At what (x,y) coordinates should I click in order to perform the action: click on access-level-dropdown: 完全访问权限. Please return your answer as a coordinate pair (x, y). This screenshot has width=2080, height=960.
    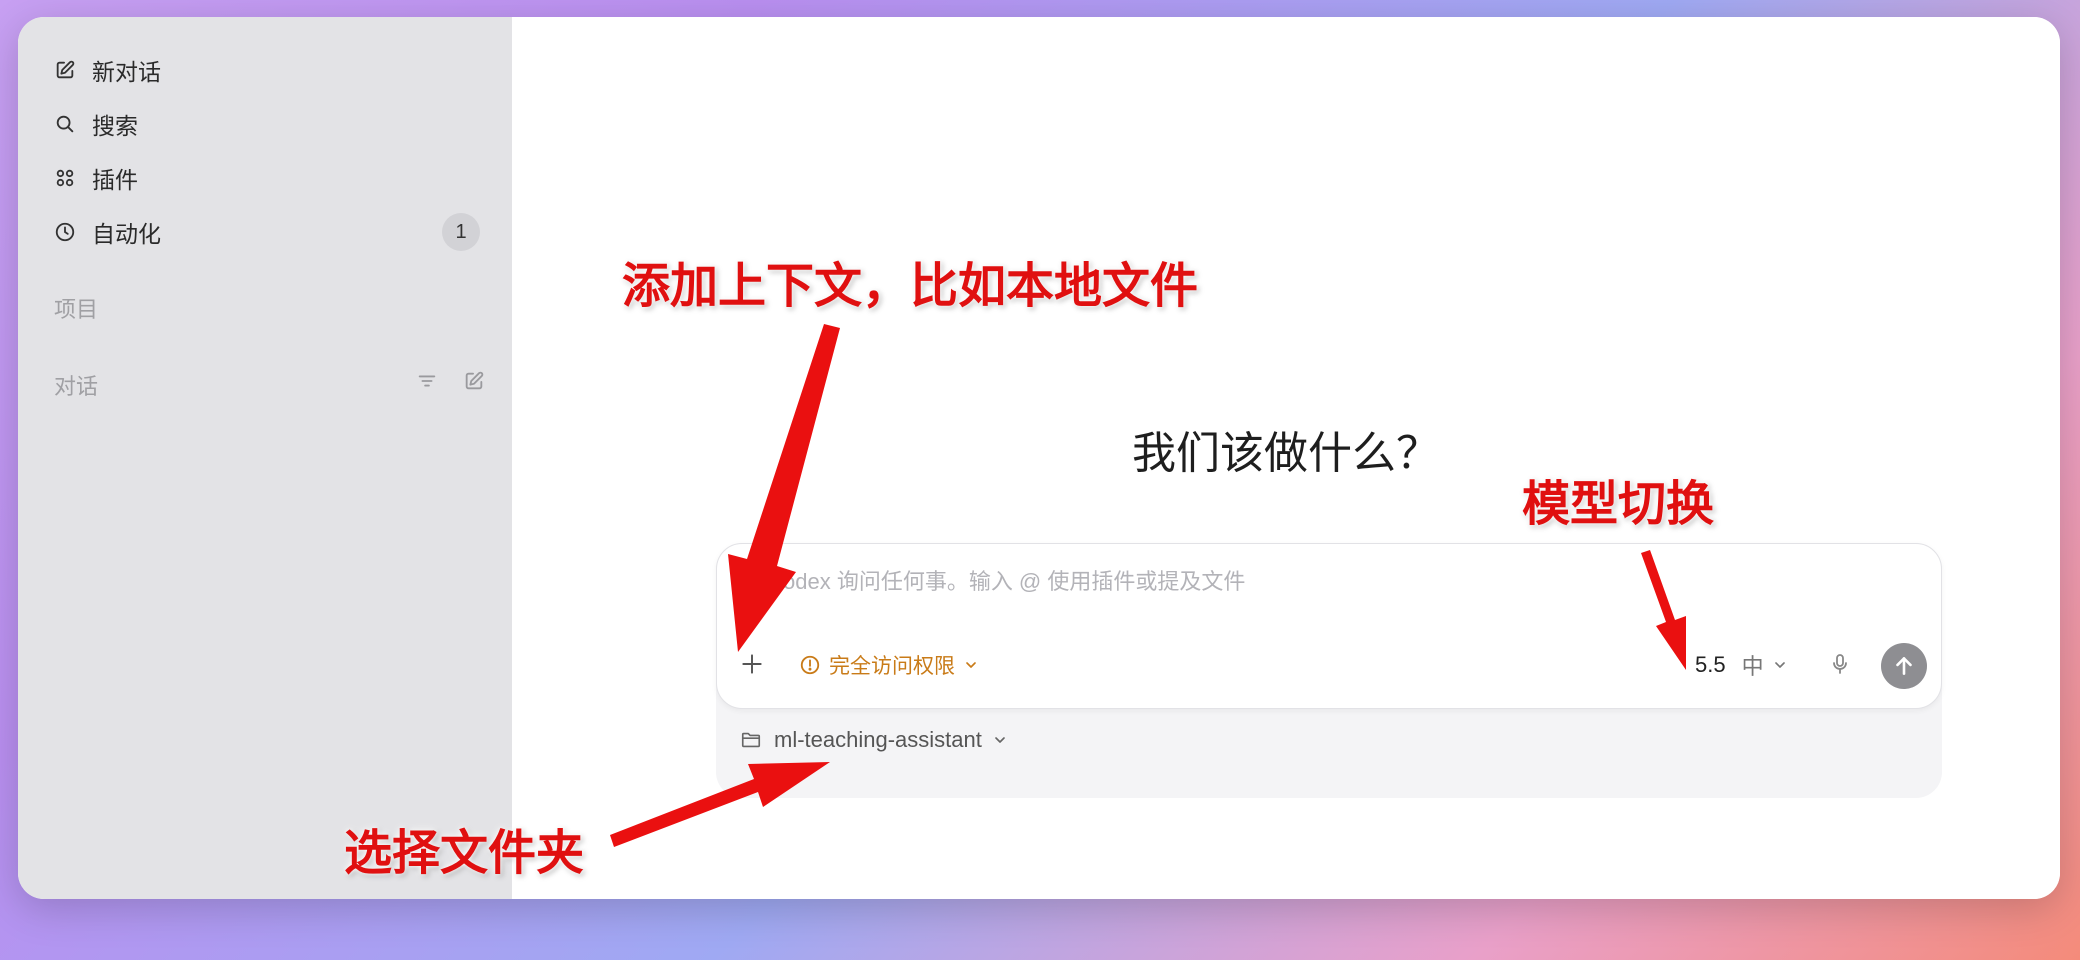
    Looking at the image, I should click on (893, 665).